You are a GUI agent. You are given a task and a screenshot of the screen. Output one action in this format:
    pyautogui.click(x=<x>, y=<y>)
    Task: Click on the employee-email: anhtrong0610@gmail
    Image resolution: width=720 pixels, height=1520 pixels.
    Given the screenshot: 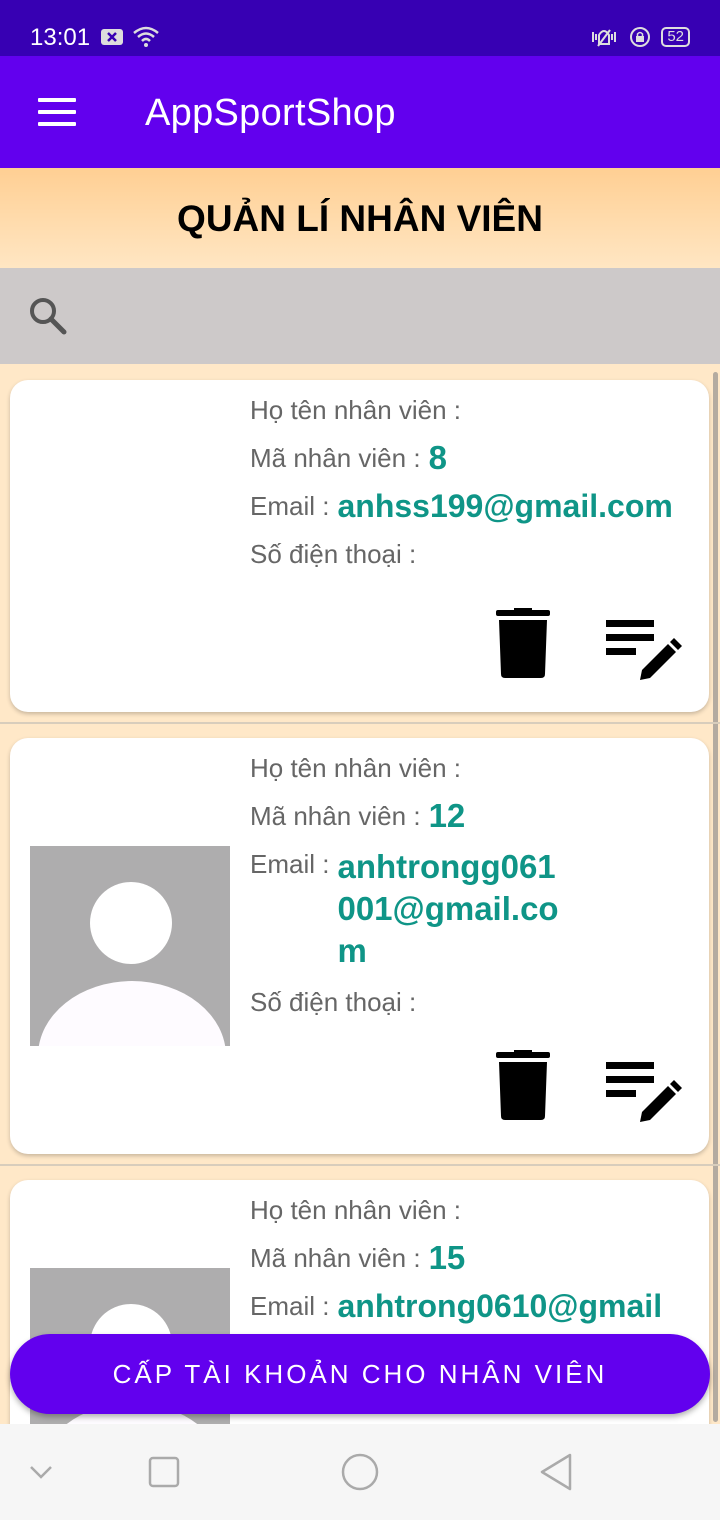 What is the action you would take?
    pyautogui.click(x=500, y=1306)
    